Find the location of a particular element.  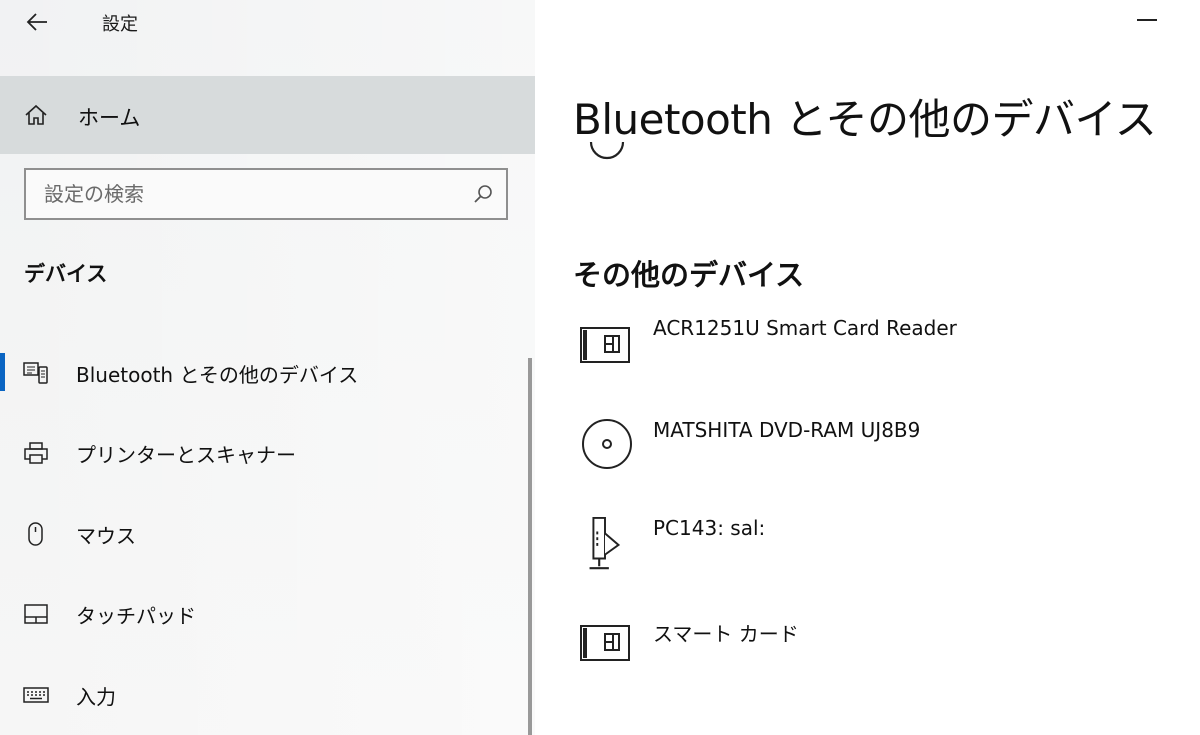

smart-card-reader-icon is located at coordinates (605, 345).